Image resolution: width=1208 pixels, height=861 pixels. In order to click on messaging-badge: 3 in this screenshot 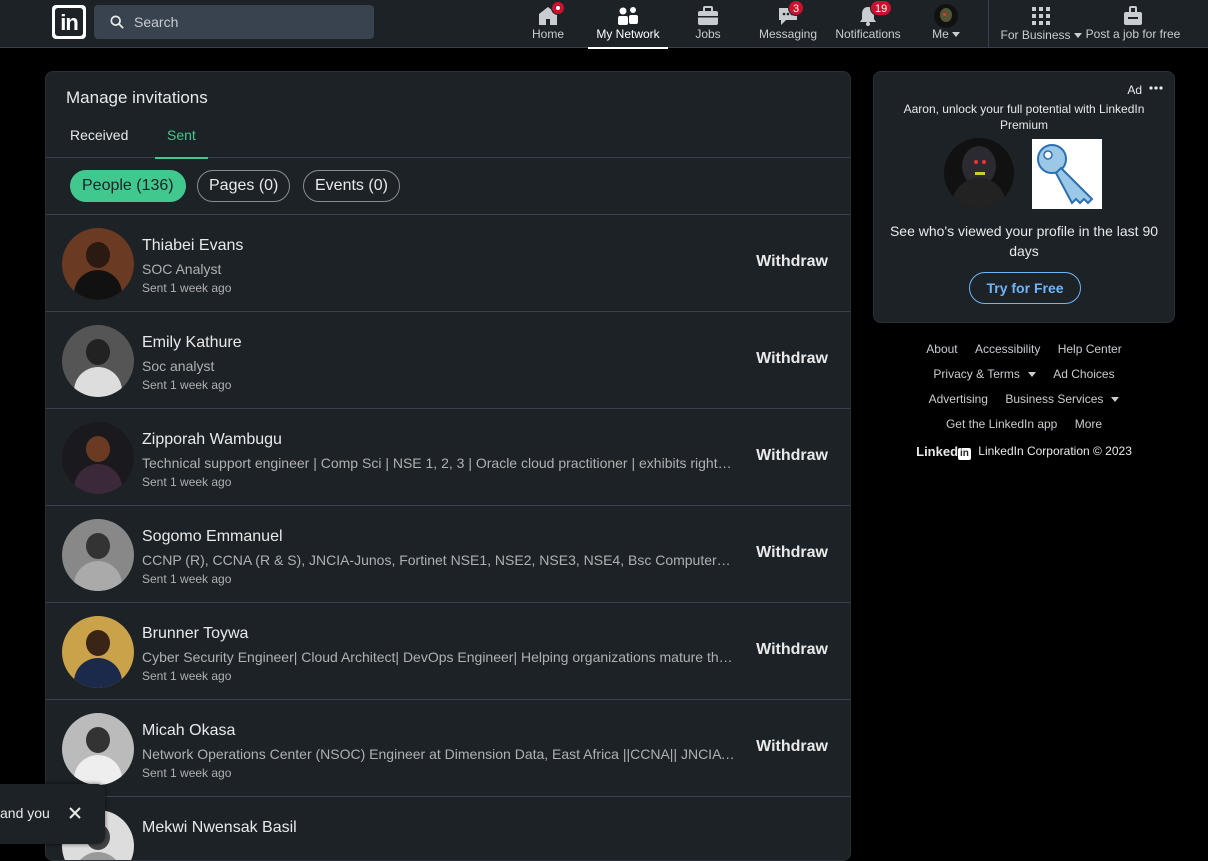, I will do `click(796, 8)`.